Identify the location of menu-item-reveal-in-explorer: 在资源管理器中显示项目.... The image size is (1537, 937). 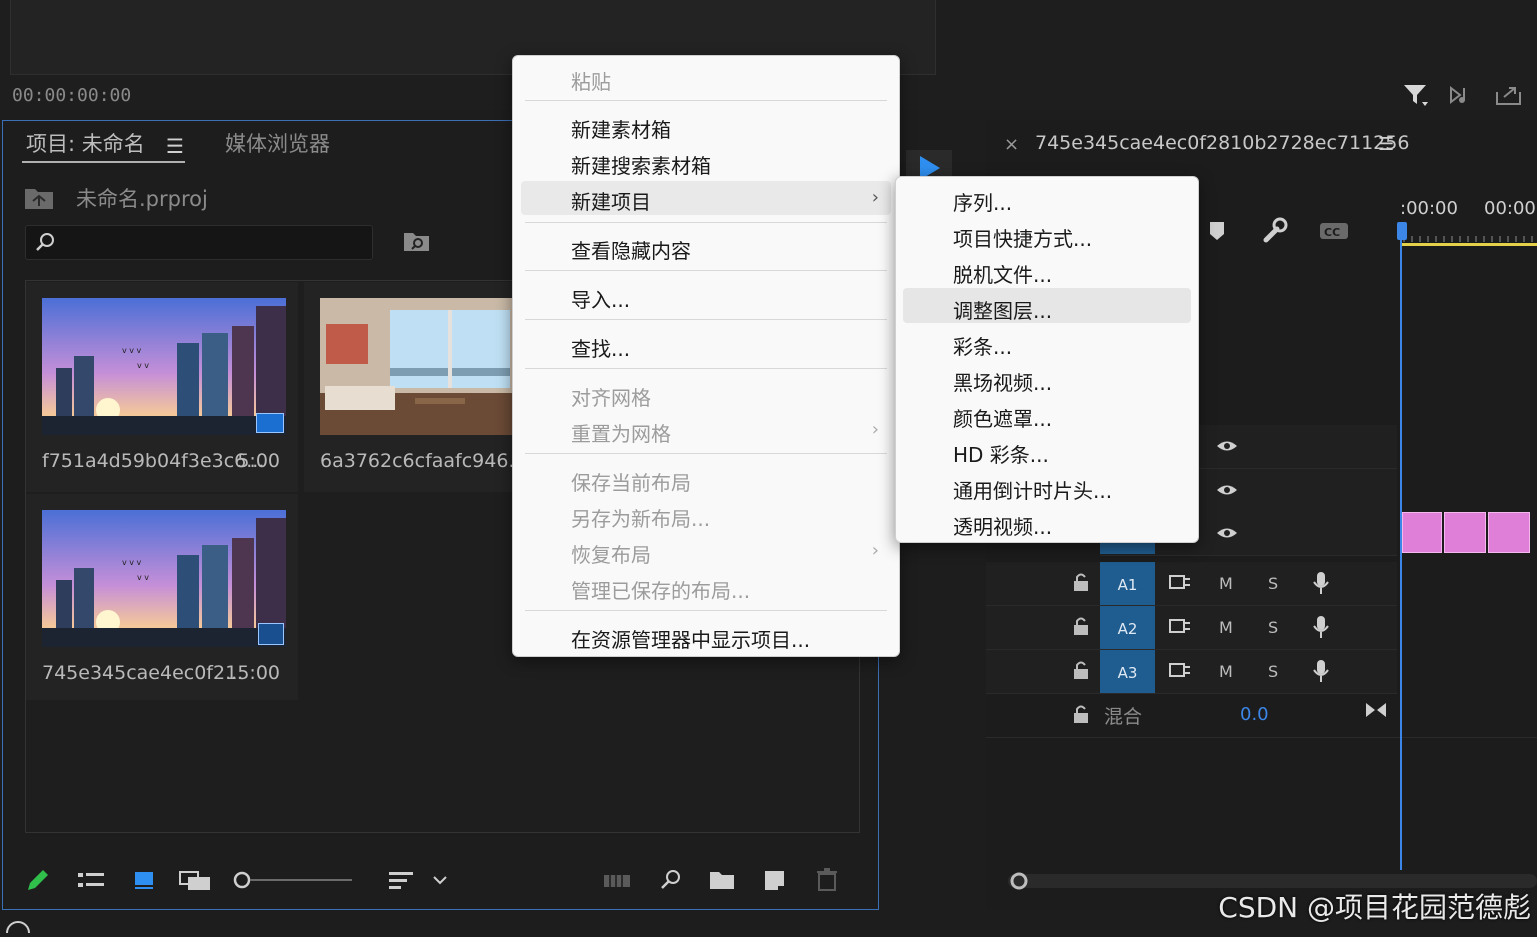
(690, 638).